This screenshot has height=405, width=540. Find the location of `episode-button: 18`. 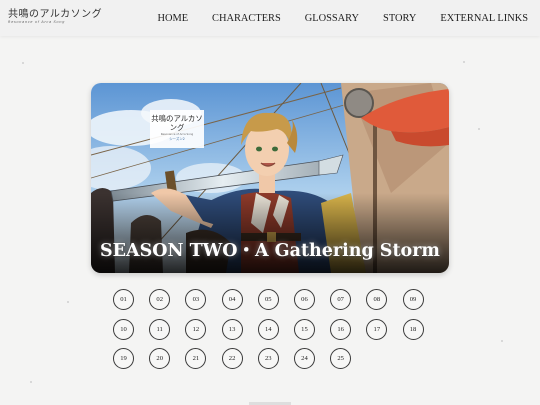

episode-button: 18 is located at coordinates (413, 329).